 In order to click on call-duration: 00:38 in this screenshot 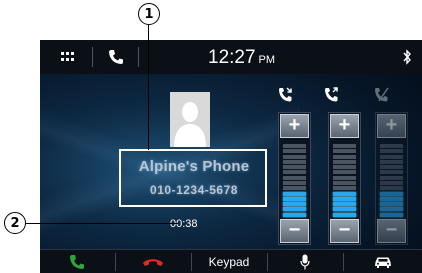, I will do `click(184, 224)`.